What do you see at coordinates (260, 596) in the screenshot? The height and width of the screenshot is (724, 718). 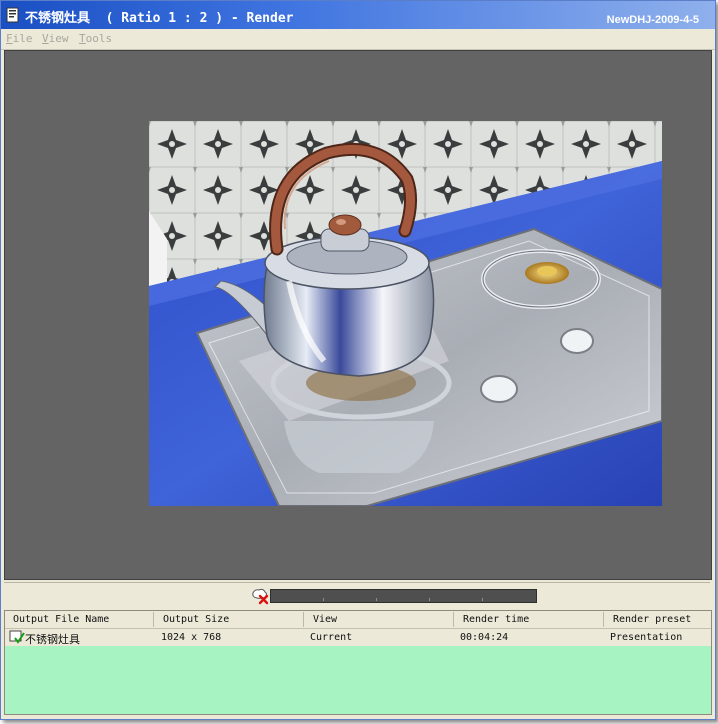 I see `stop-render-icon` at bounding box center [260, 596].